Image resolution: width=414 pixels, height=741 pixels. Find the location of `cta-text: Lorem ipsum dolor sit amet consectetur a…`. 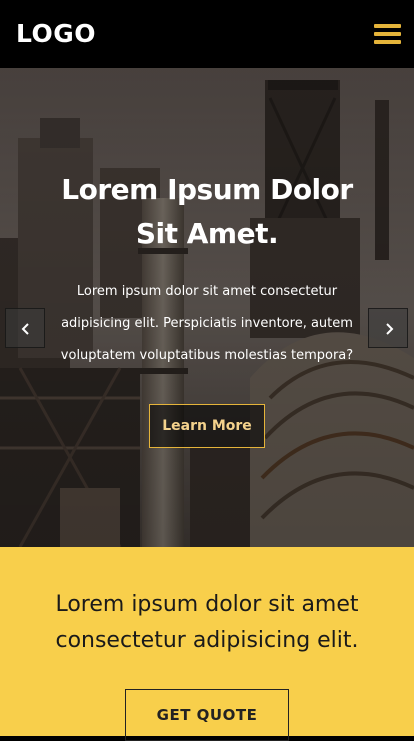

cta-text: Lorem ipsum dolor sit amet consectetur a… is located at coordinates (207, 622).